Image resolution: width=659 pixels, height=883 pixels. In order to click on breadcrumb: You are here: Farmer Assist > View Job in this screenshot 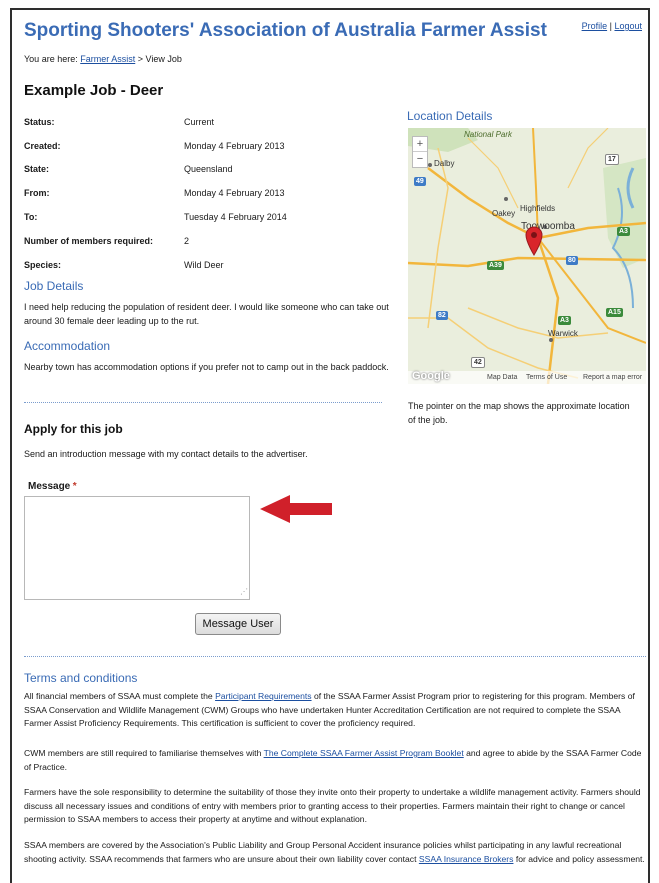, I will do `click(103, 59)`.